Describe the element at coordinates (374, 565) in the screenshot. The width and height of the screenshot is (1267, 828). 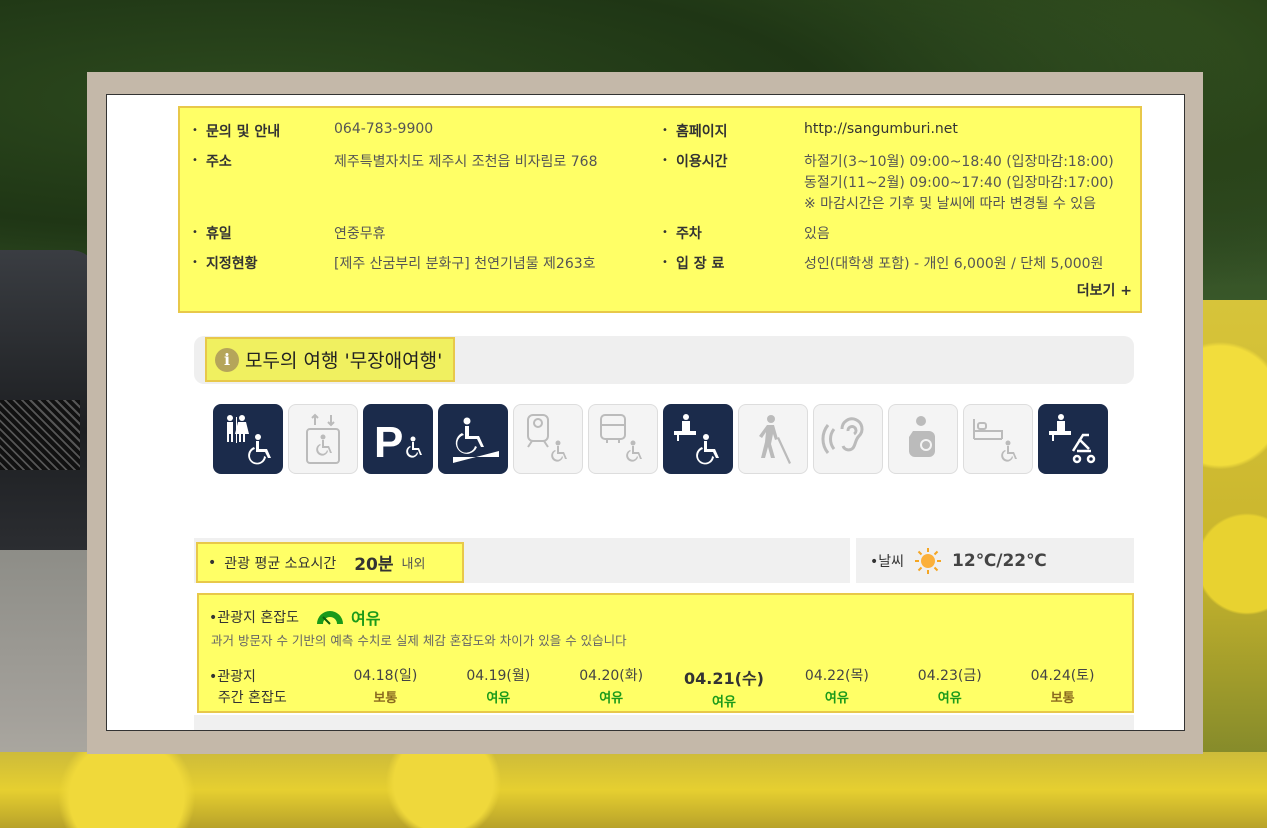
I see `average-time-value: 20분` at that location.